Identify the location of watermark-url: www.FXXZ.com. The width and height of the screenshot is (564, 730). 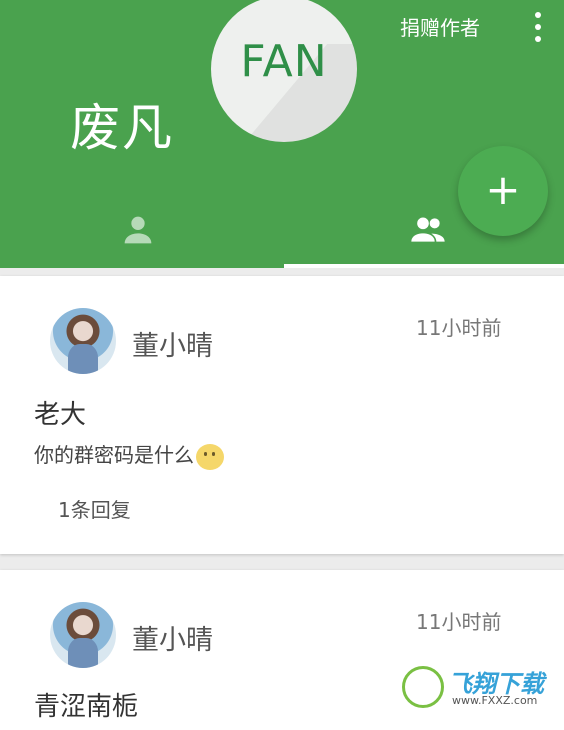
(495, 700).